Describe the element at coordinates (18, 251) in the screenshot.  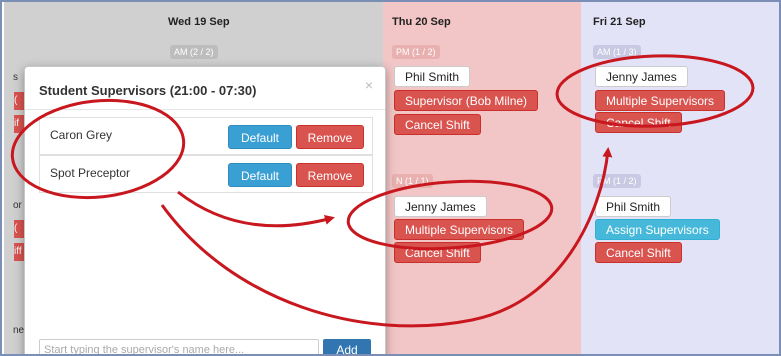
I see `stub-text: iff` at that location.